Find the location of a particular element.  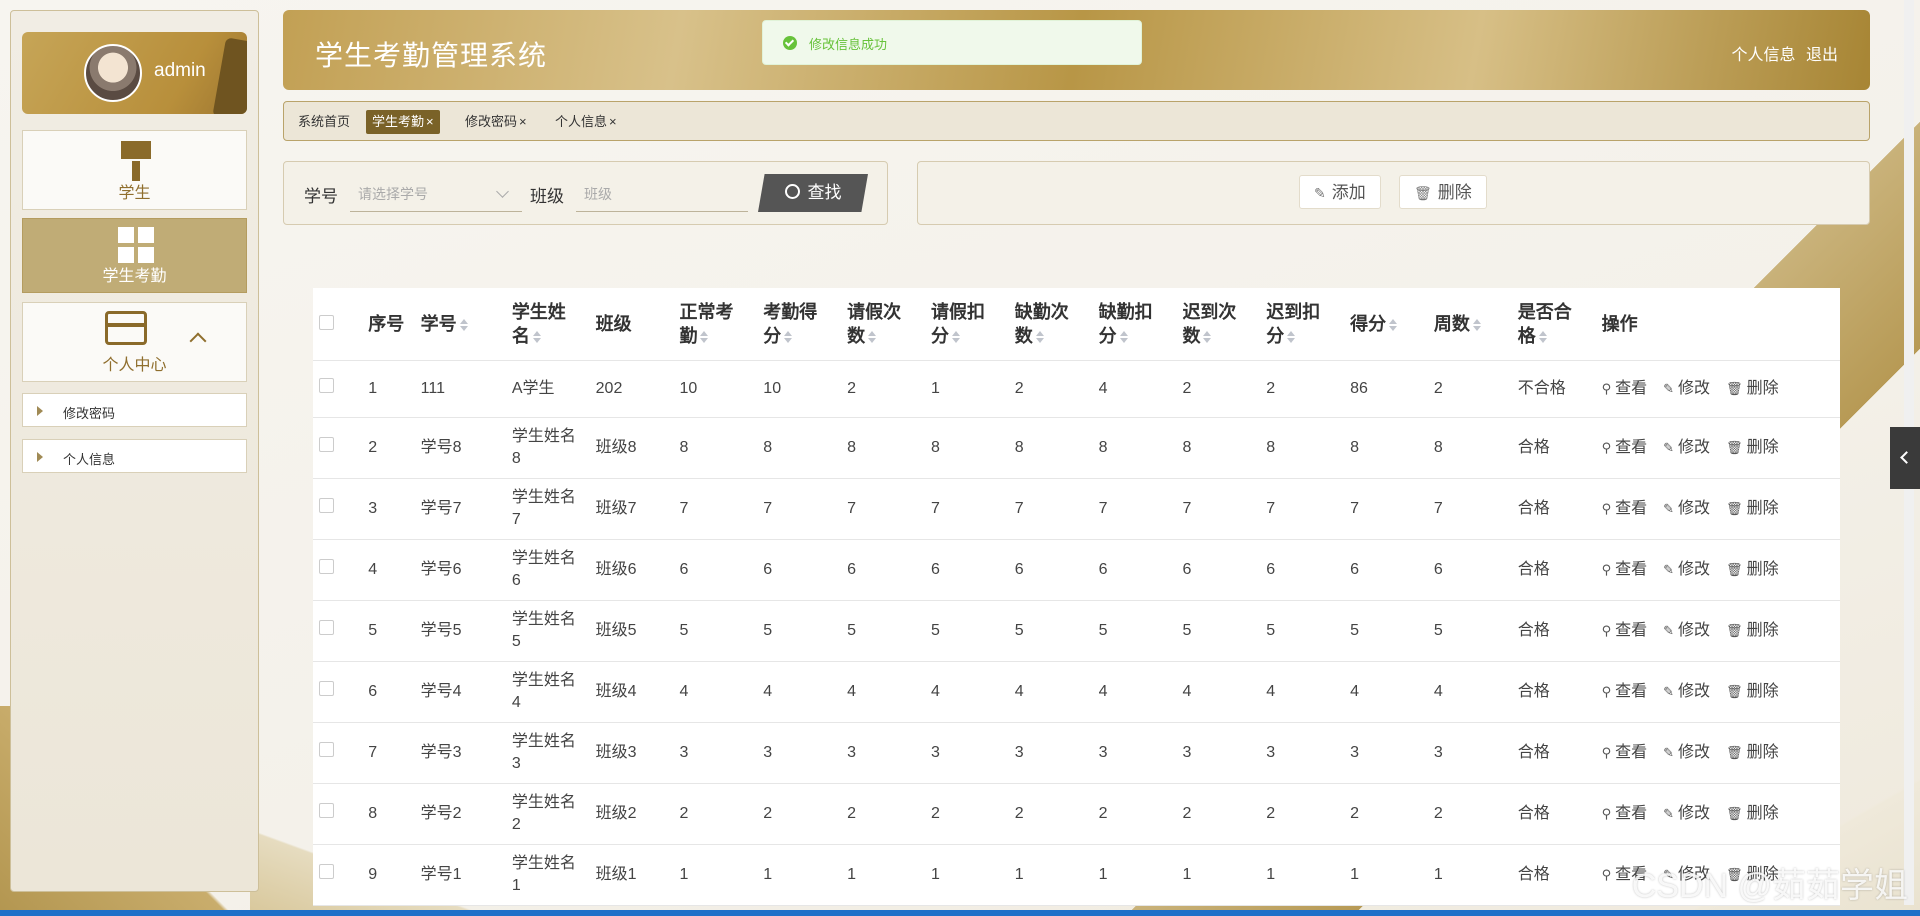

add-button: ✎ 添加 is located at coordinates (1340, 192).